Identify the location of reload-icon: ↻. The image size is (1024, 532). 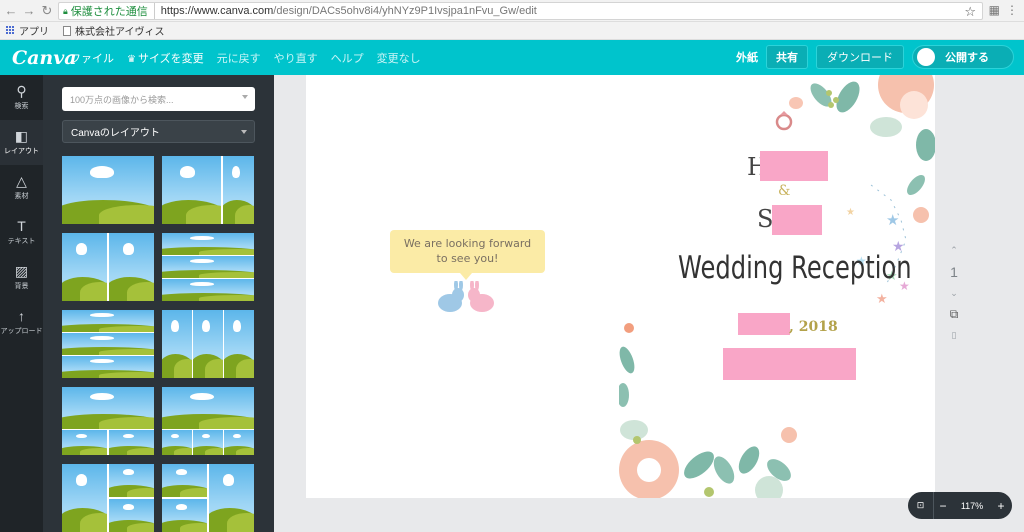
(47, 11).